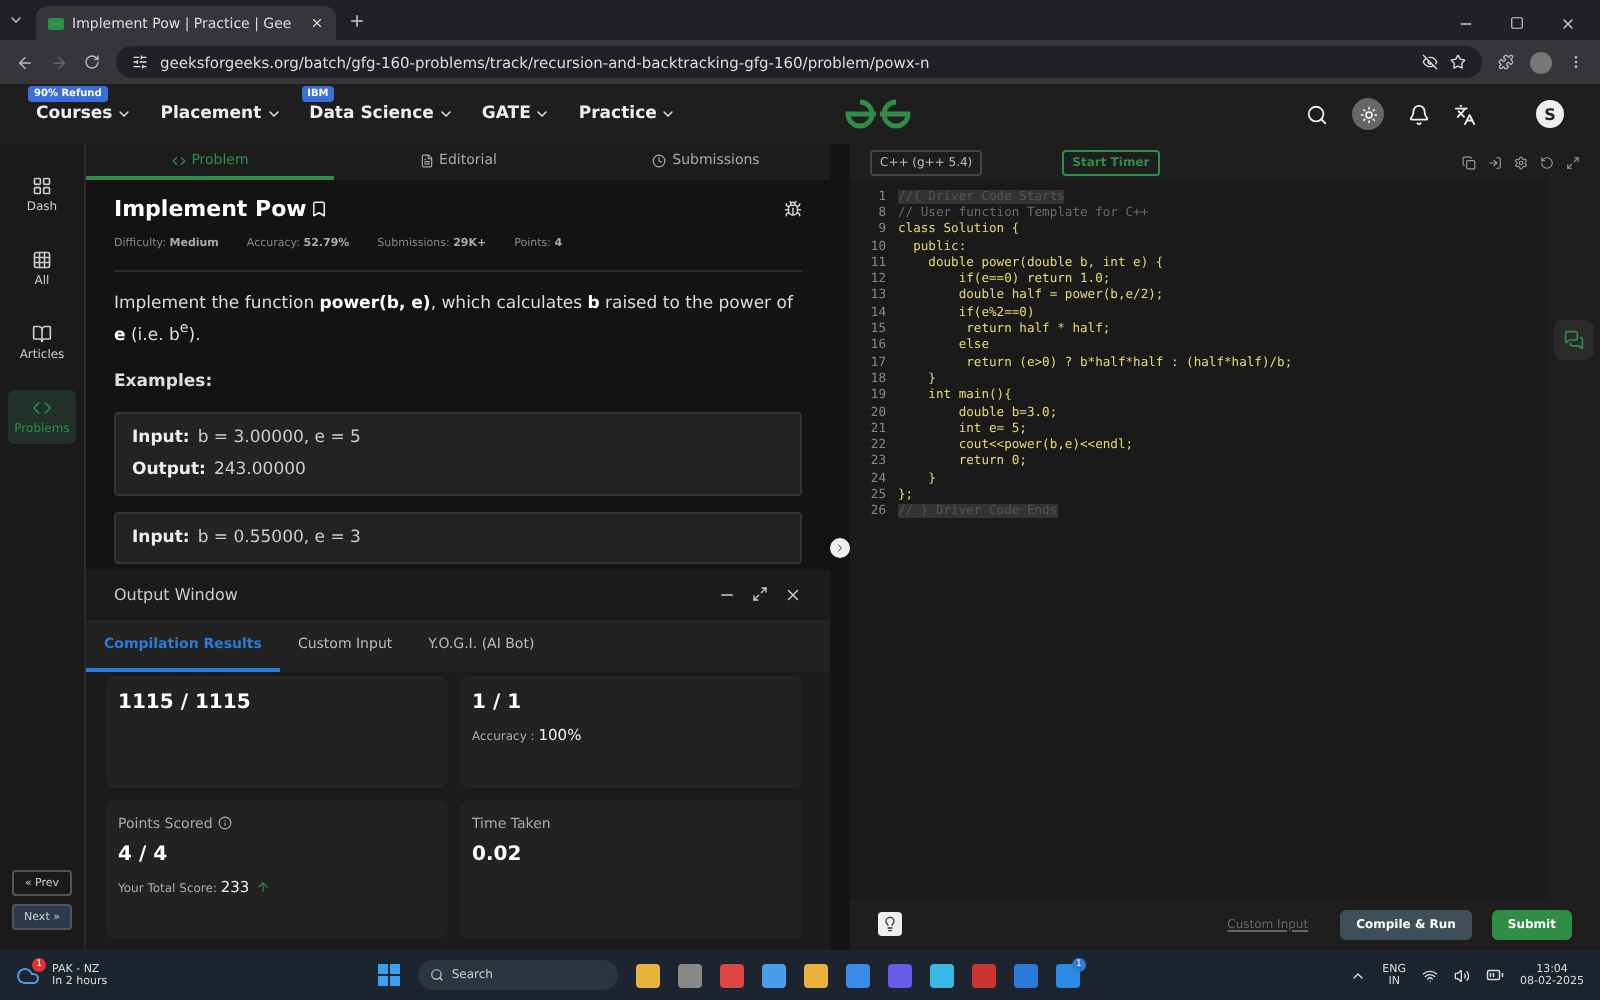 The width and height of the screenshot is (1600, 1000). What do you see at coordinates (220, 470) in the screenshot?
I see `example-line: Output: 243.00000` at bounding box center [220, 470].